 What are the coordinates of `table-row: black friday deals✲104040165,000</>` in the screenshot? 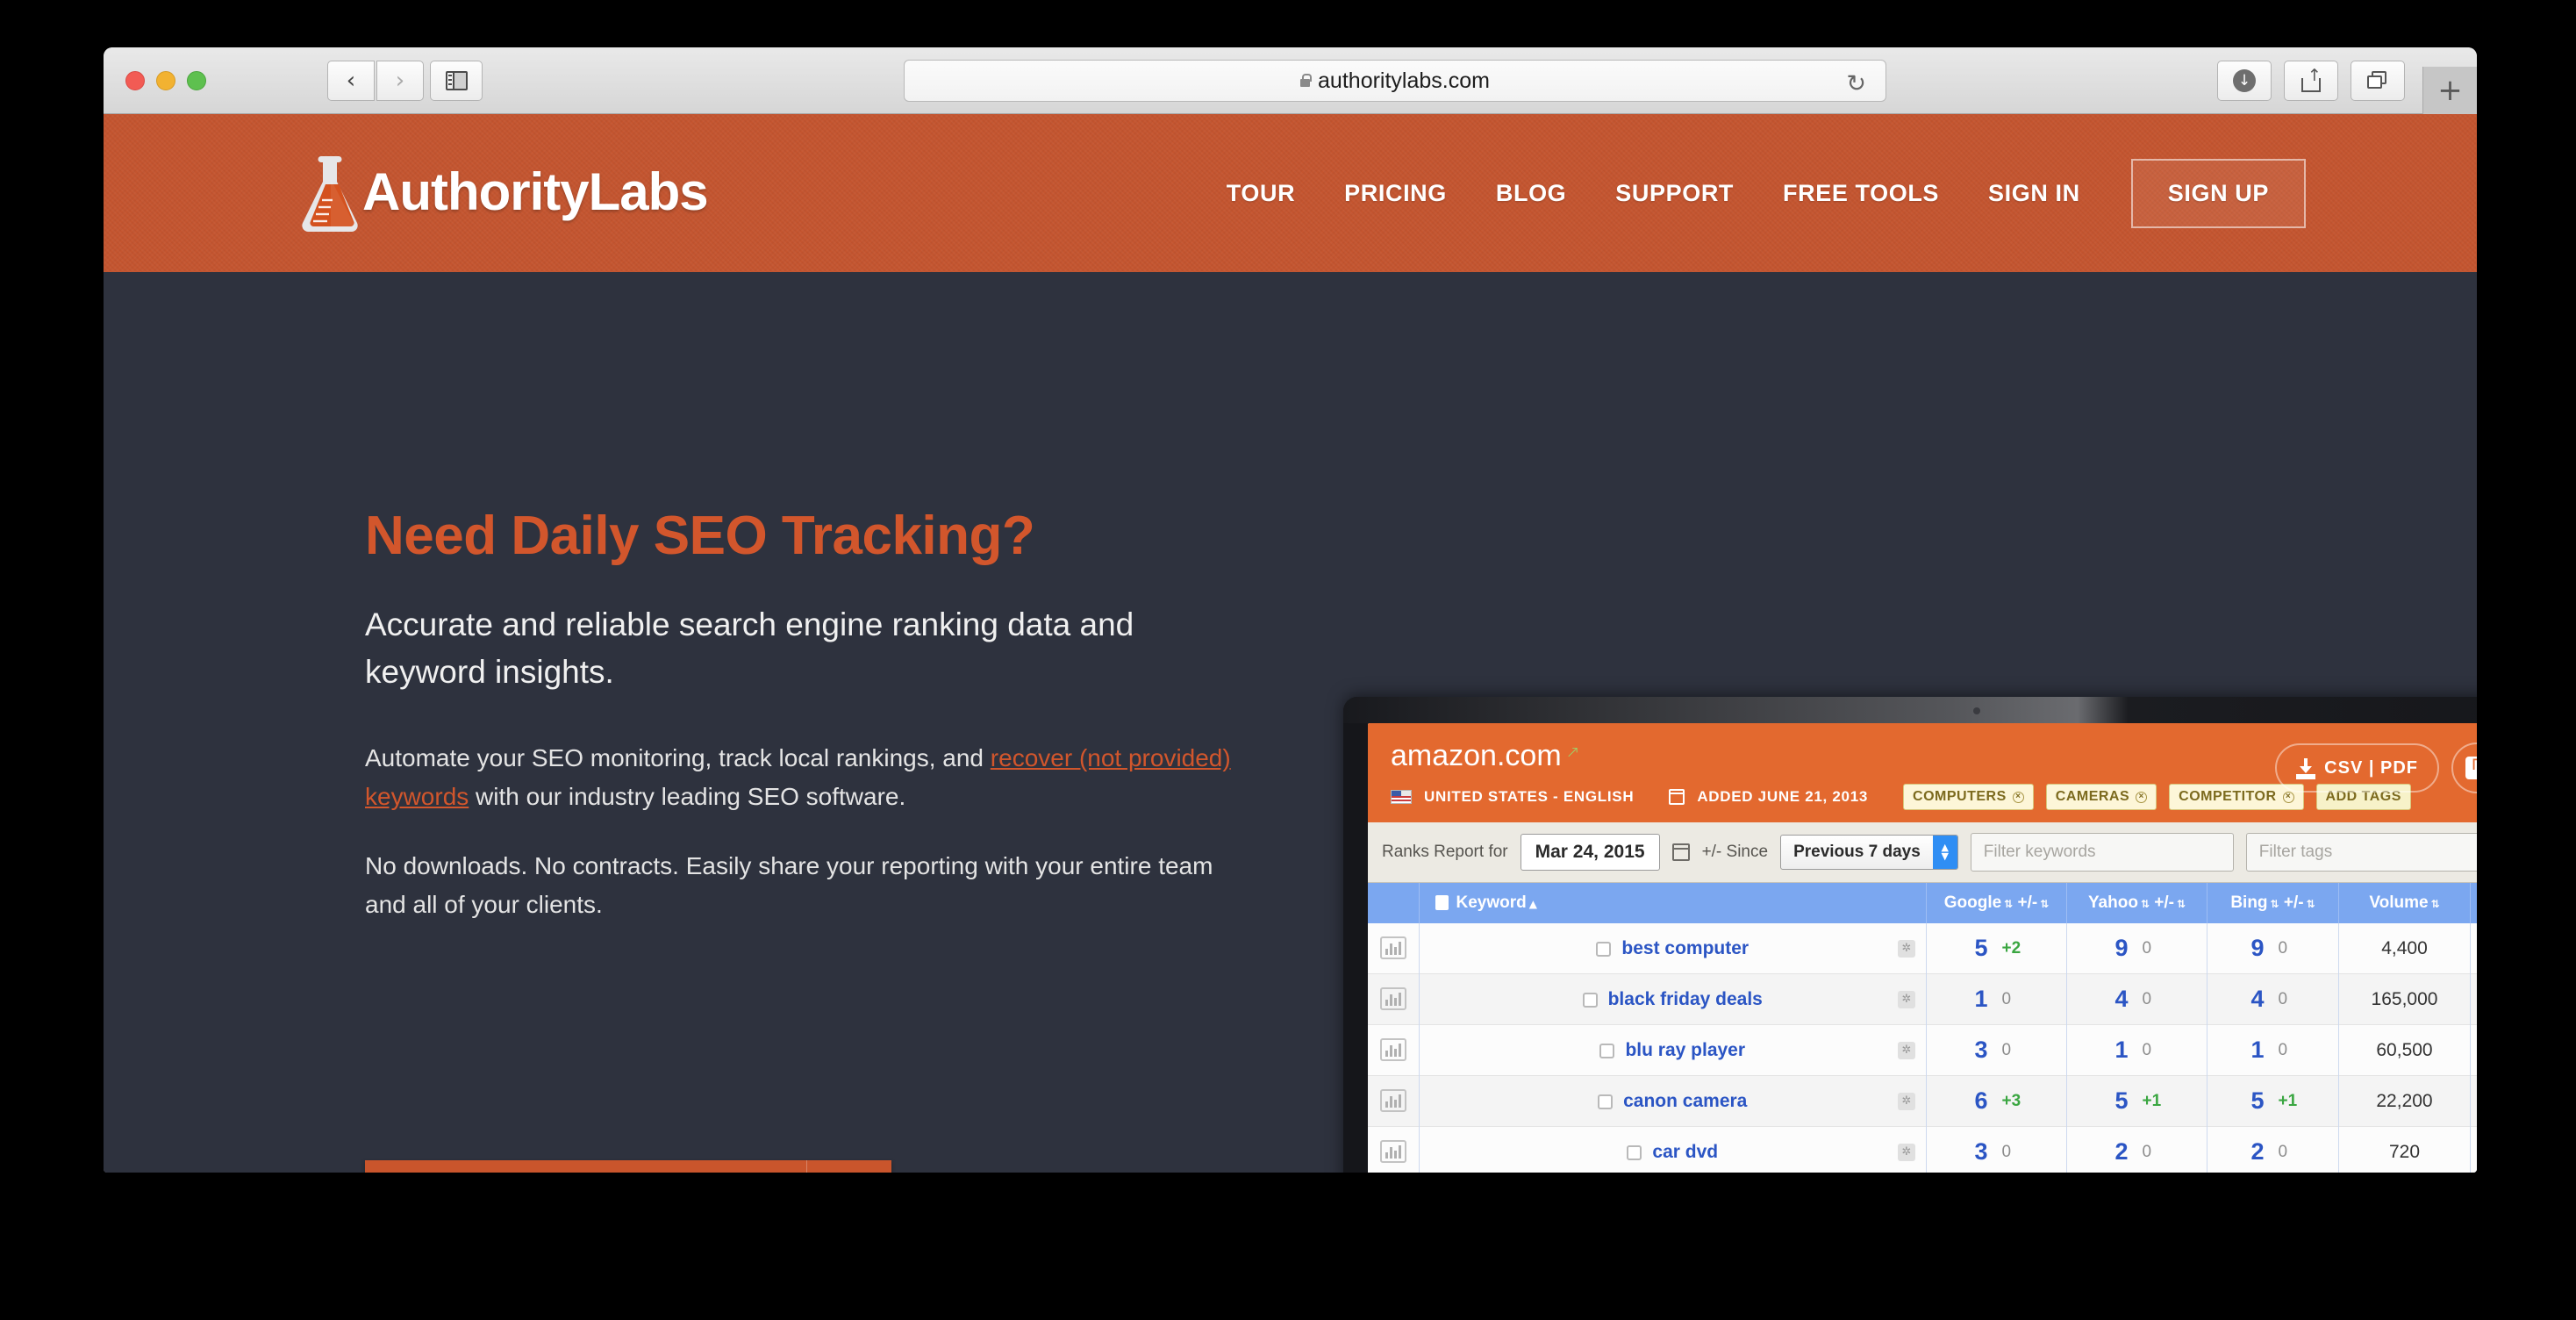 It's located at (1922, 999).